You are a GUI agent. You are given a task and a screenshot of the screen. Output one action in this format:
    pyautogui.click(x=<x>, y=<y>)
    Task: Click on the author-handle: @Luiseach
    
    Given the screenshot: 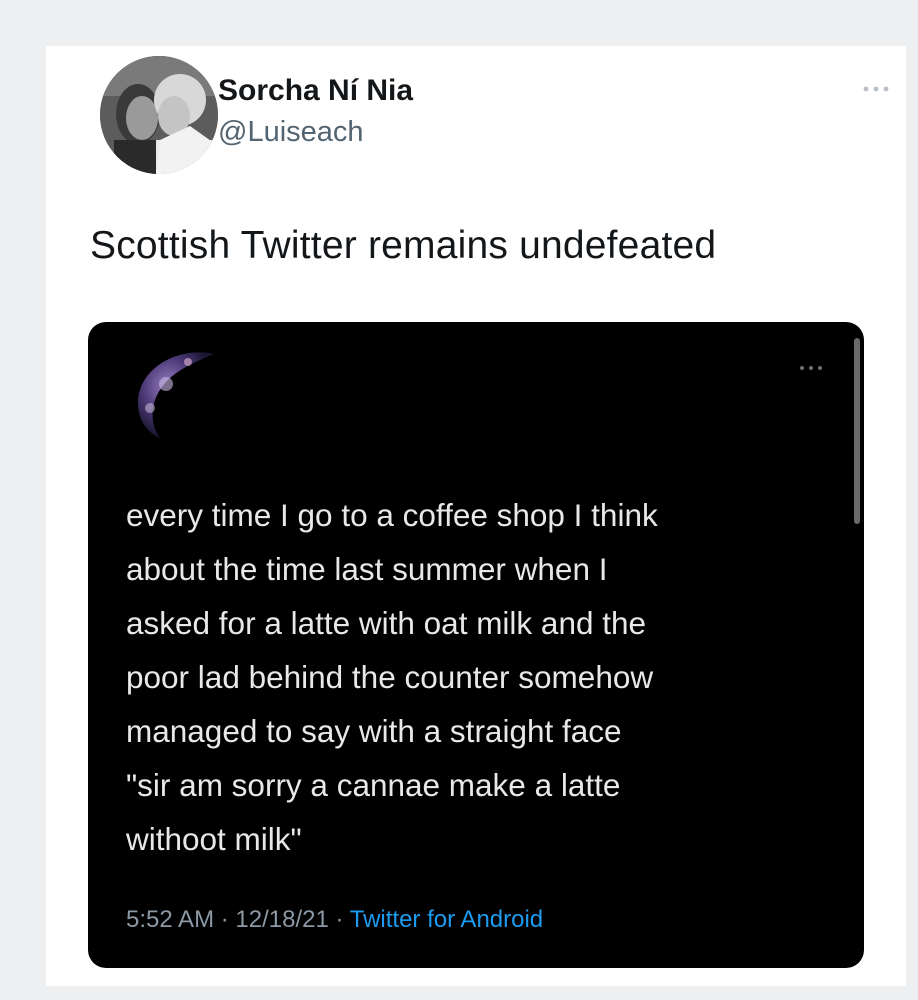 What is the action you would take?
    pyautogui.click(x=291, y=132)
    